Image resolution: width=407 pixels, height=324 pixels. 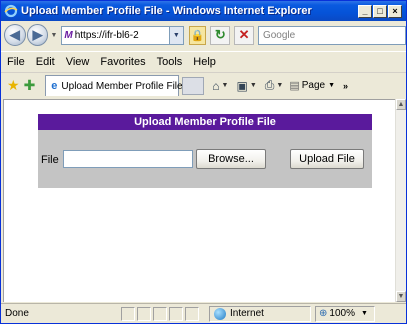 What do you see at coordinates (122, 86) in the screenshot?
I see `tab-label: Upload Member Profile File` at bounding box center [122, 86].